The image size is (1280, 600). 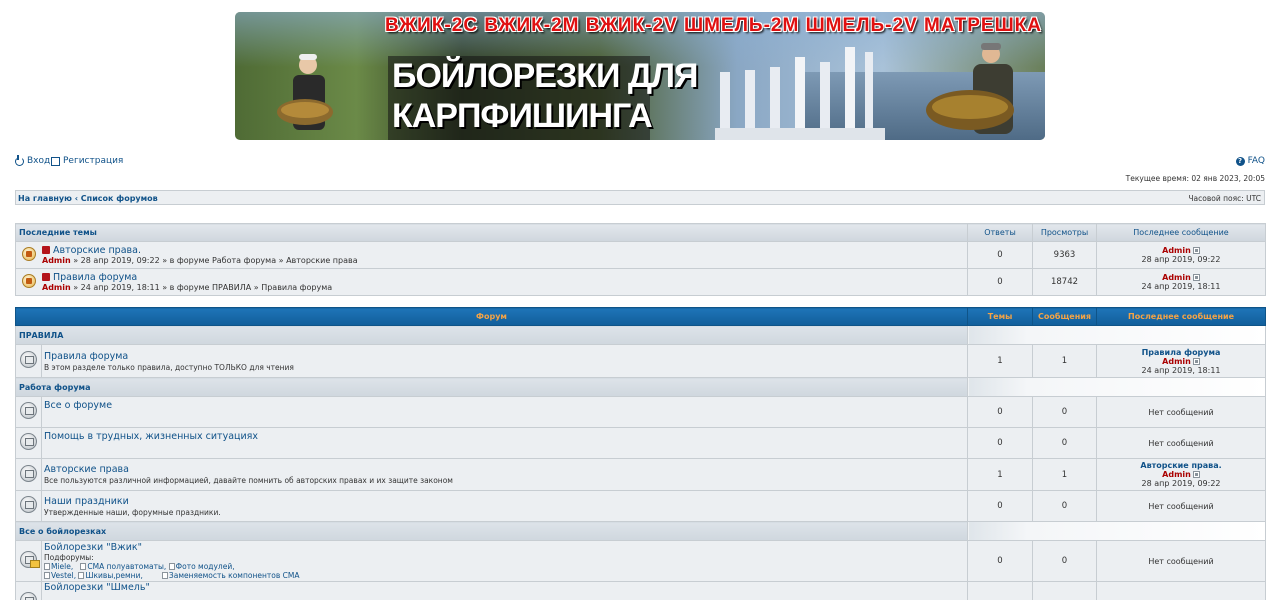 I want to click on breadcrumb-forum-list: Список форумов, so click(x=119, y=198).